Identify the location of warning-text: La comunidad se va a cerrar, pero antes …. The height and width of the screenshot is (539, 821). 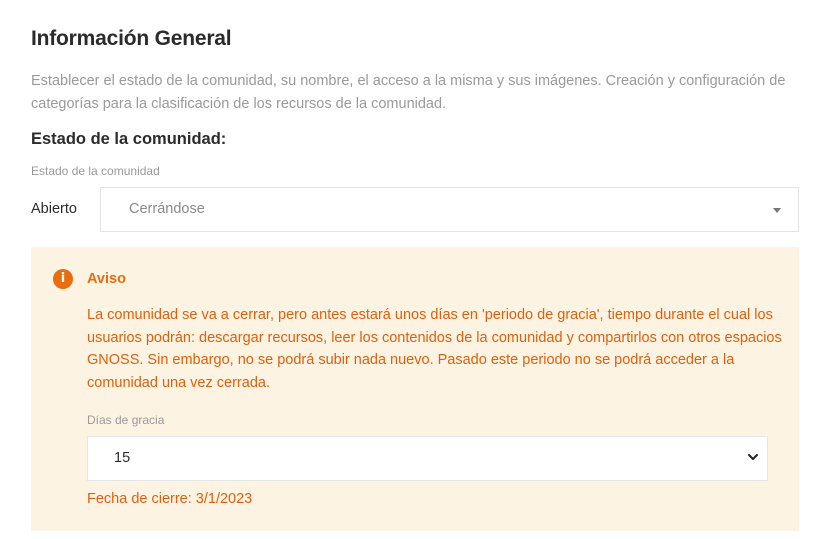
(434, 349).